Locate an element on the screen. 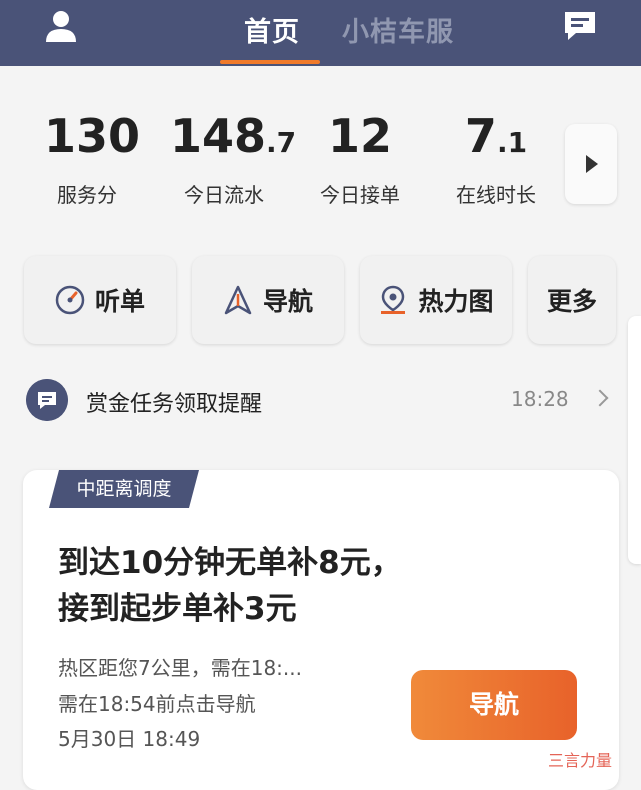 Image resolution: width=641 pixels, height=790 pixels. stat-value: 12 is located at coordinates (359, 136).